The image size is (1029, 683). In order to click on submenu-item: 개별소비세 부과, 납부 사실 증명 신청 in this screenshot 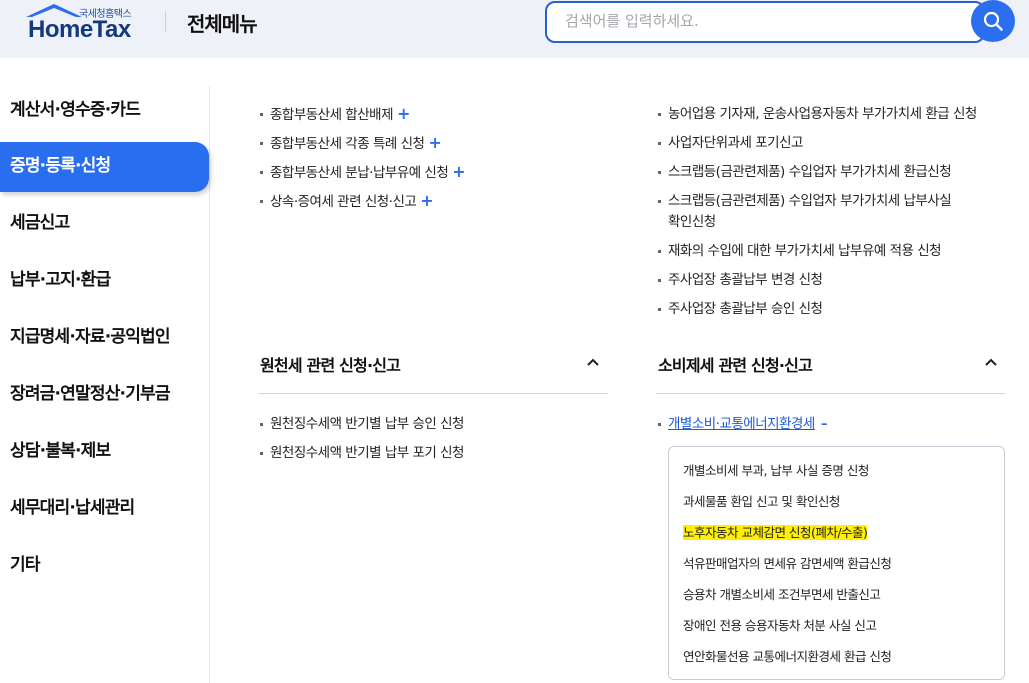, I will do `click(776, 469)`.